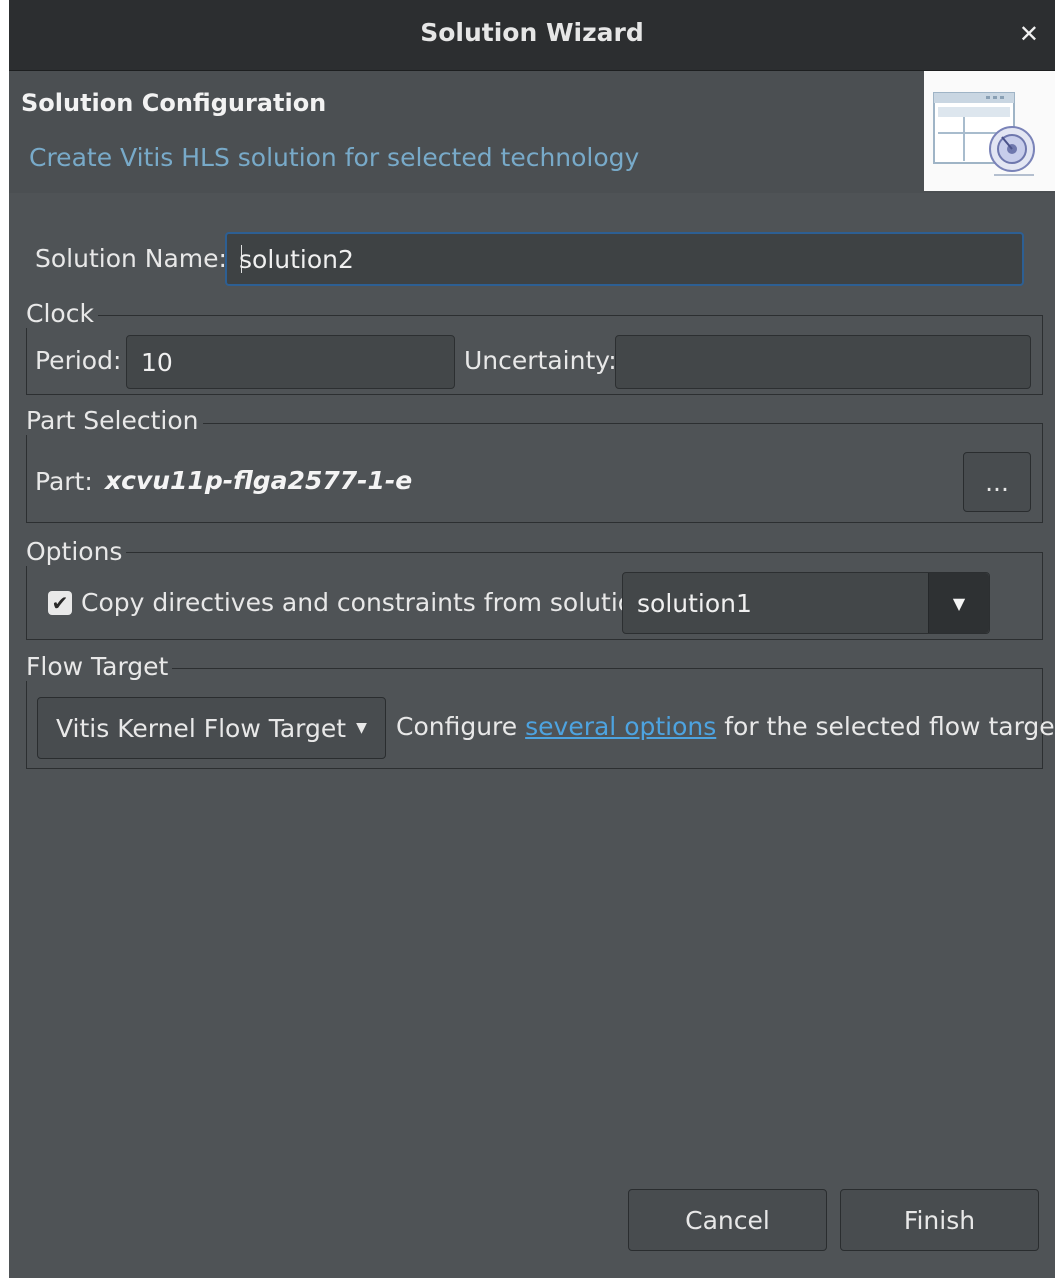 This screenshot has height=1278, width=1055. Describe the element at coordinates (624, 259) in the screenshot. I see `solution-name-input: solution2` at that location.